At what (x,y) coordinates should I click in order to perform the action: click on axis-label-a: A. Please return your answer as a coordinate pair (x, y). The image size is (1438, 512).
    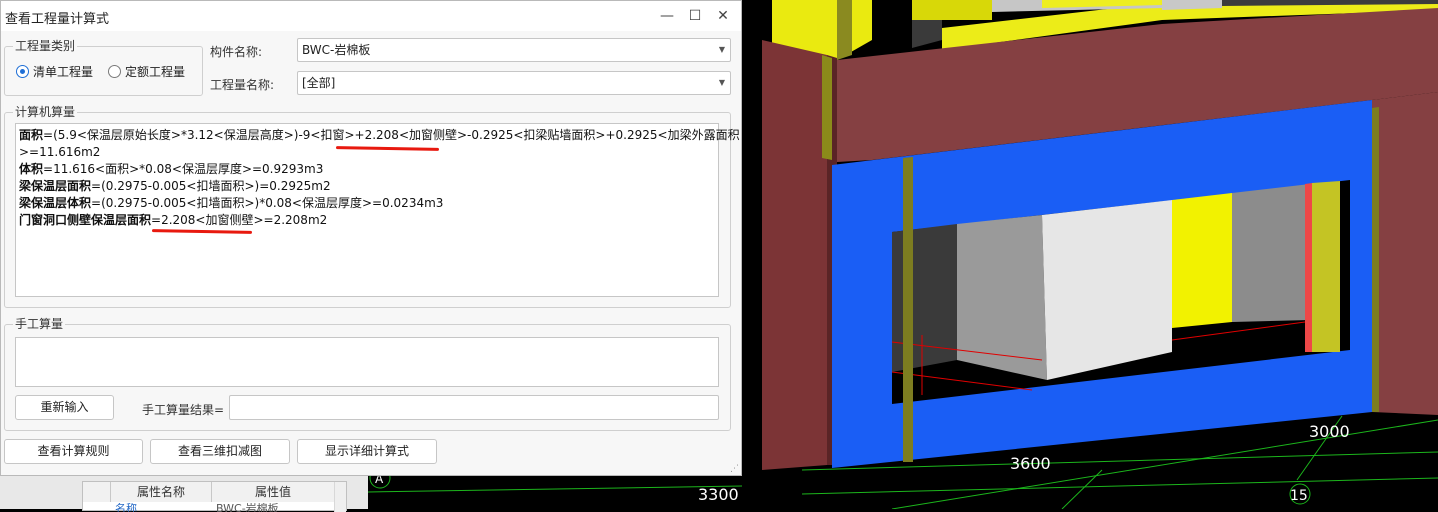
    Looking at the image, I should click on (379, 481).